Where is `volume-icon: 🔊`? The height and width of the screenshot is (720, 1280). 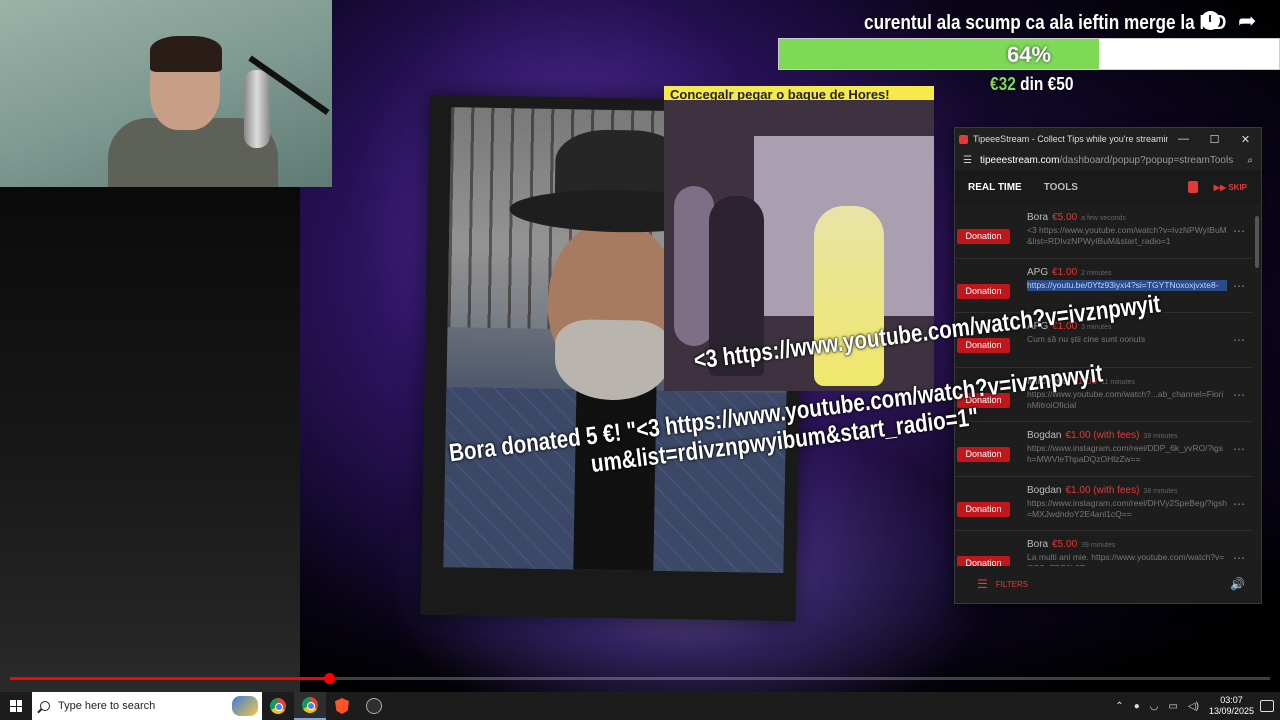 volume-icon: 🔊 is located at coordinates (1237, 584).